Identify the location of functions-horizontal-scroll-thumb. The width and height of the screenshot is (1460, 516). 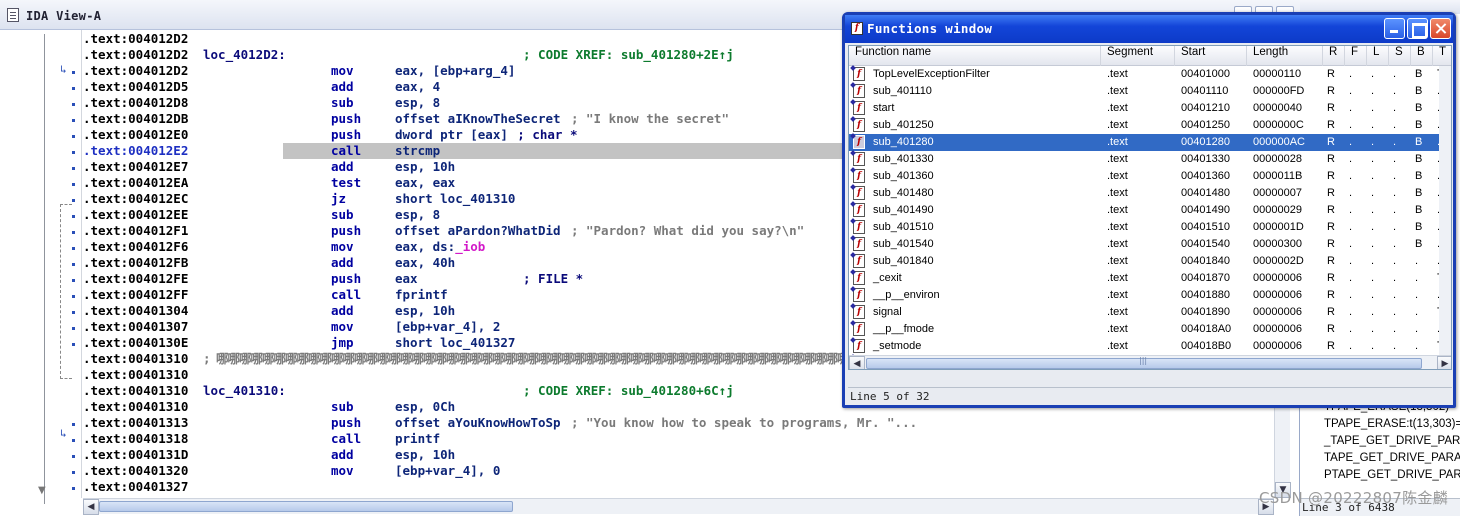
(1144, 362).